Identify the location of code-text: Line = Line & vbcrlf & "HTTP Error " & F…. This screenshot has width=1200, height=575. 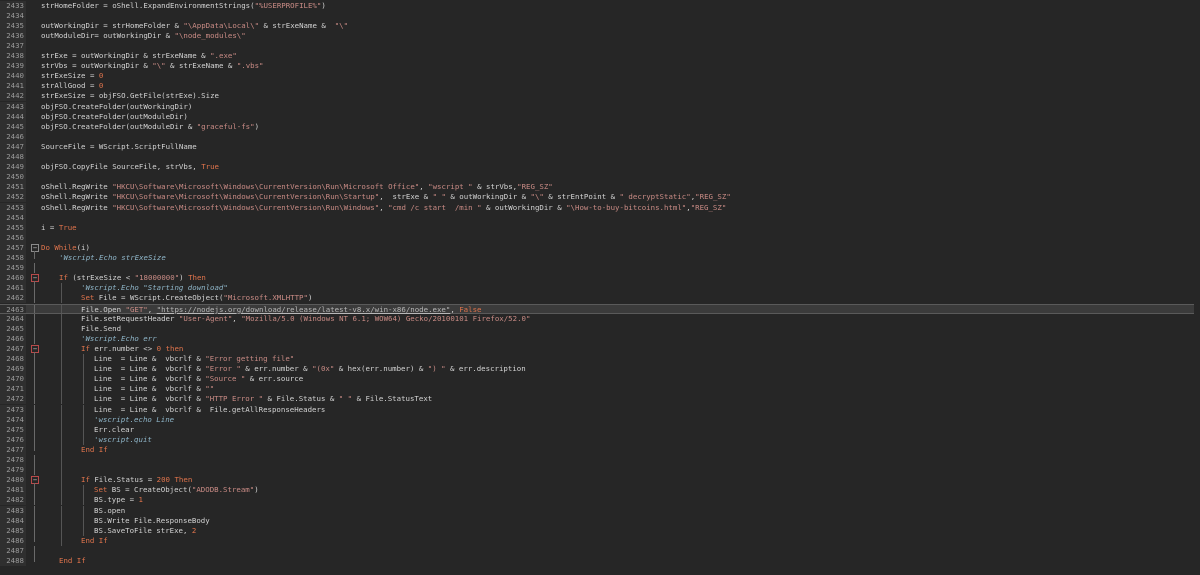
(263, 399).